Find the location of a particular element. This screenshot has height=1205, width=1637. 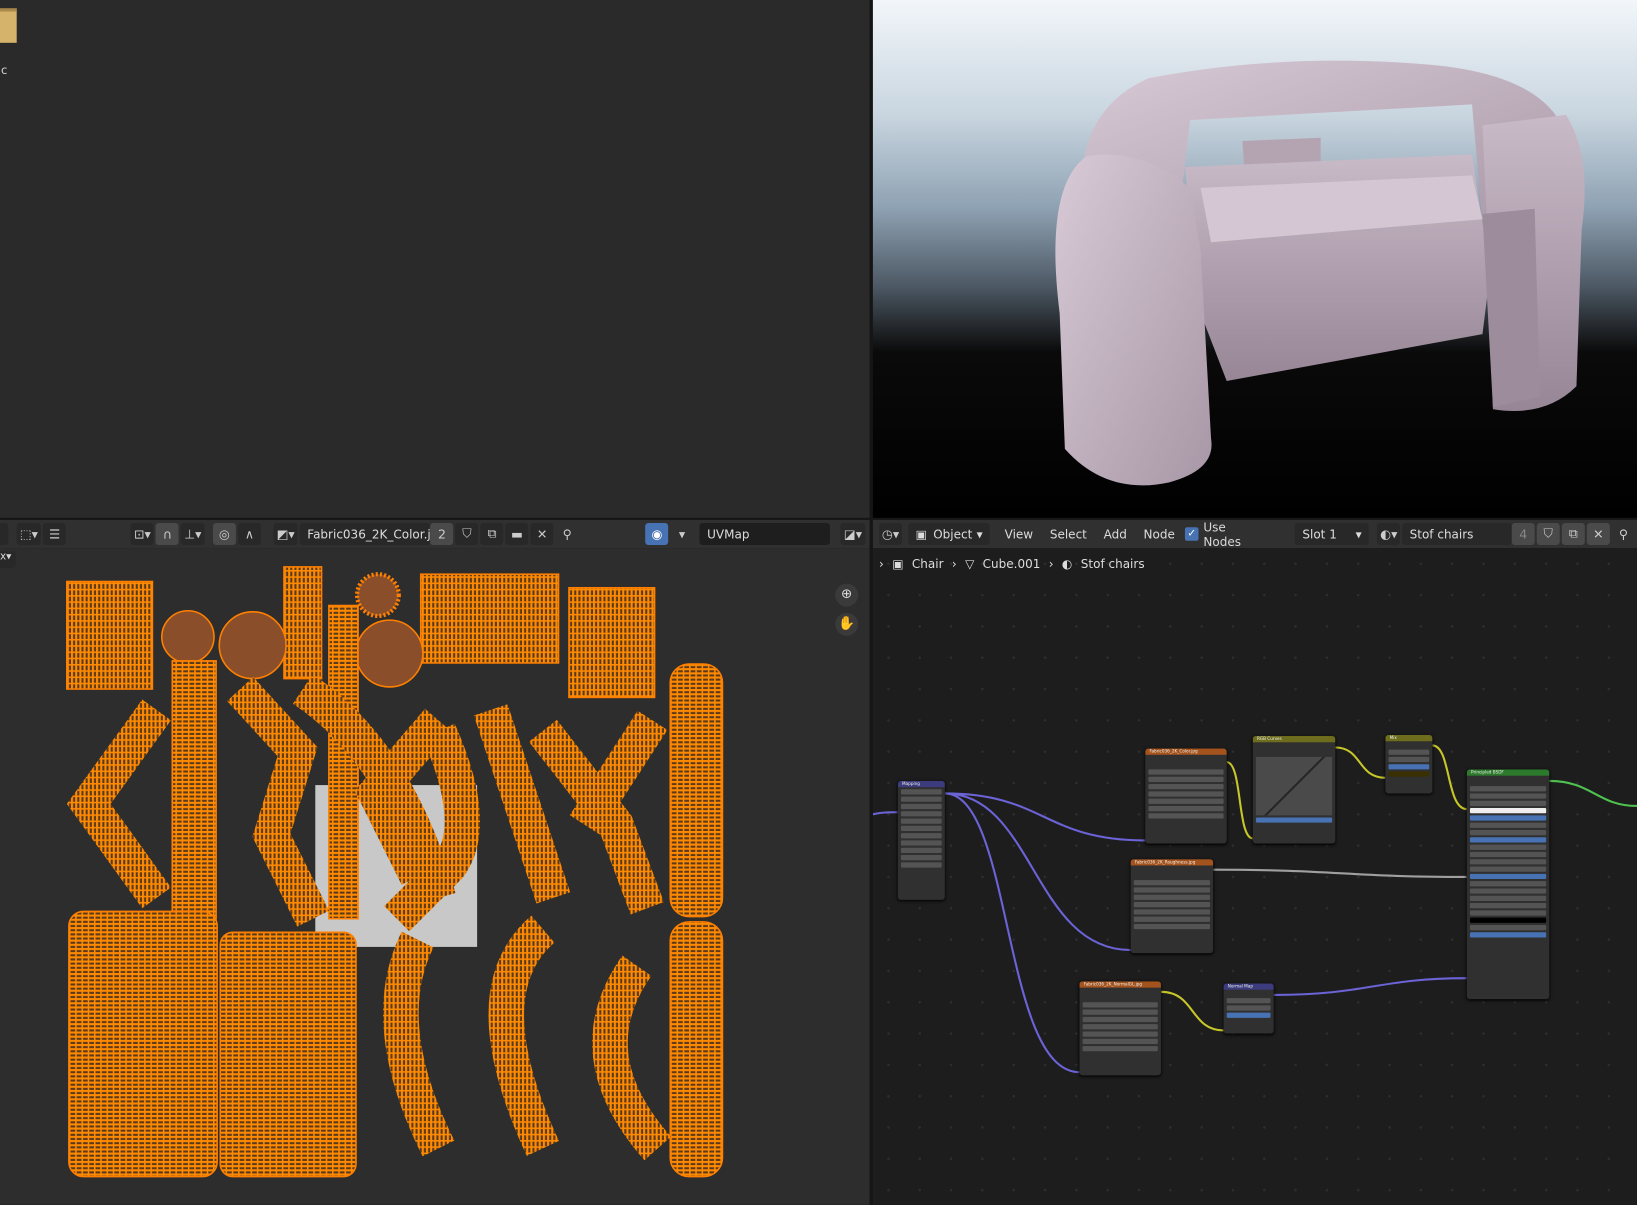

material-users-count: 4 is located at coordinates (1523, 534).